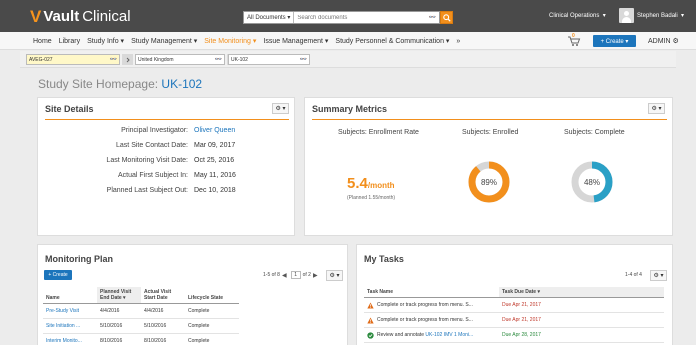  I want to click on site-detail-label: Last Monitoring Visit Date:, so click(147, 160).